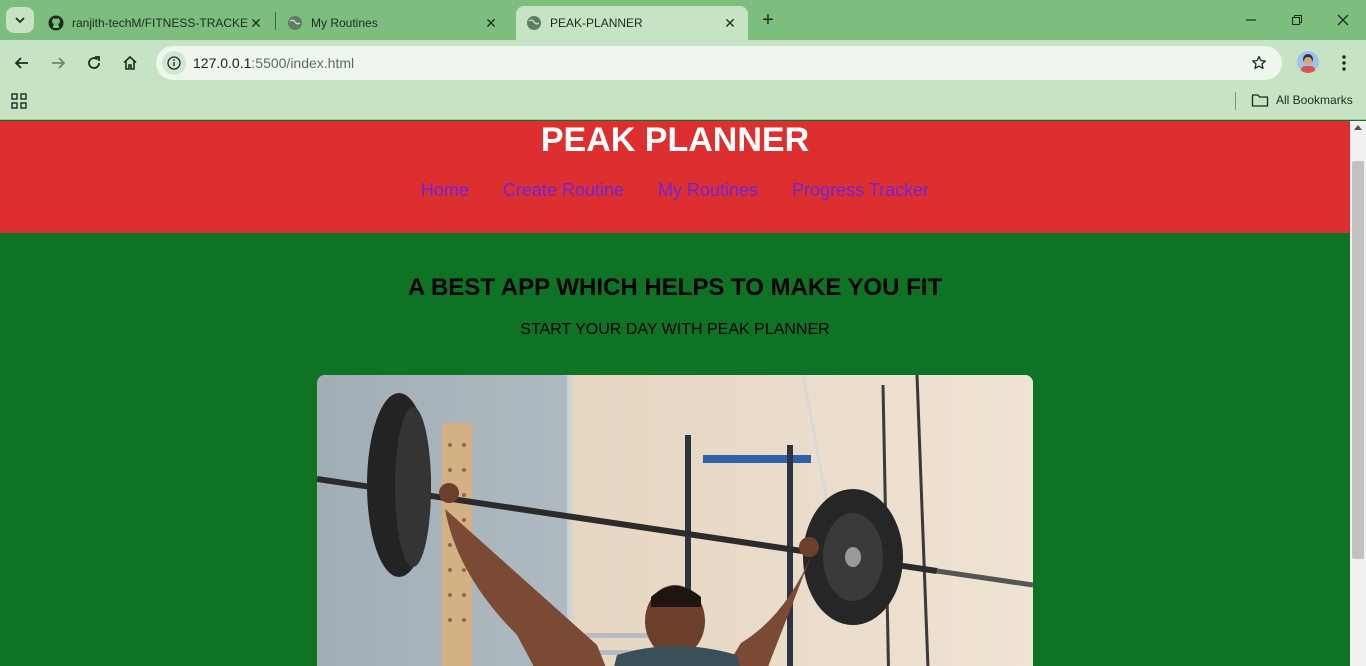 The height and width of the screenshot is (666, 1366). Describe the element at coordinates (393, 23) in the screenshot. I see `tab-my-routines: My Routines ✕` at that location.